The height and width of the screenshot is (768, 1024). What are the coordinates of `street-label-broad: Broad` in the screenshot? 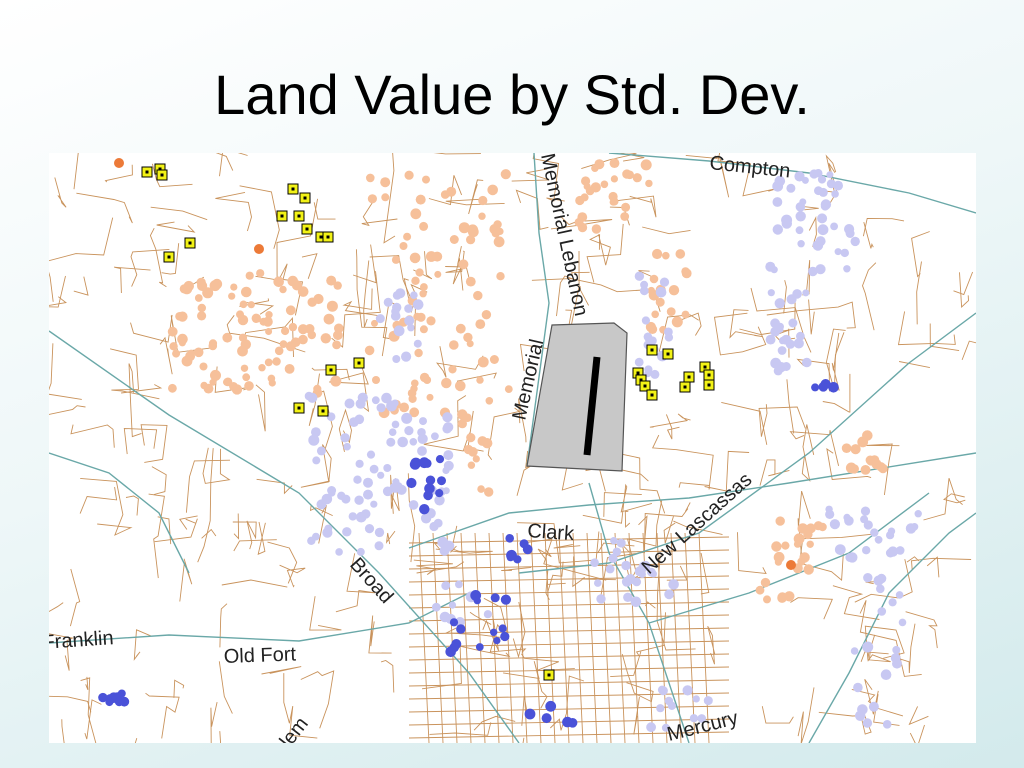 It's located at (371, 581).